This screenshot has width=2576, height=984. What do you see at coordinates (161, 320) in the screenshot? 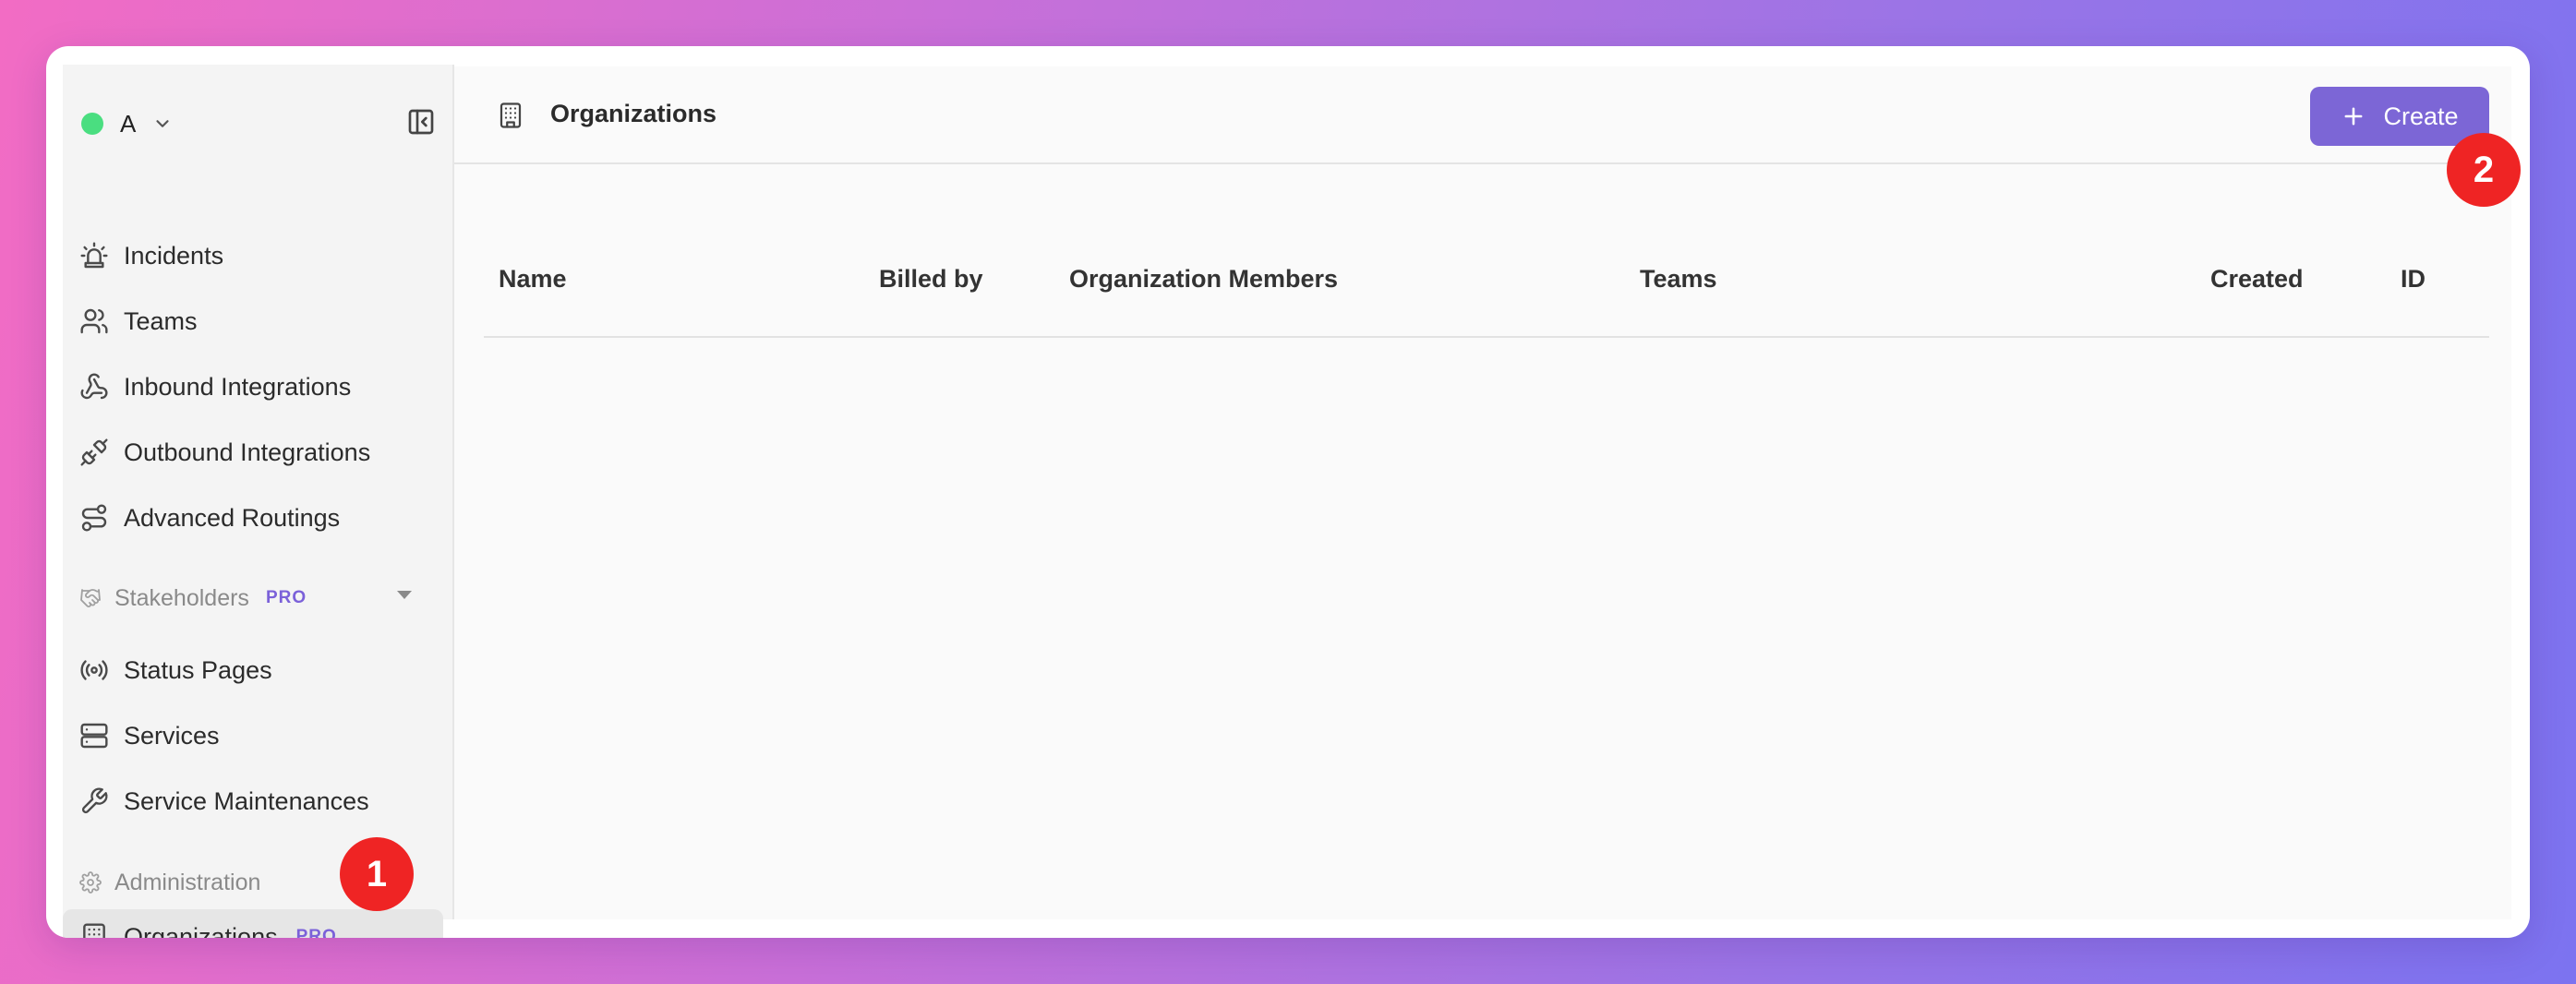
I see `sidebar-item-label: Teams` at bounding box center [161, 320].